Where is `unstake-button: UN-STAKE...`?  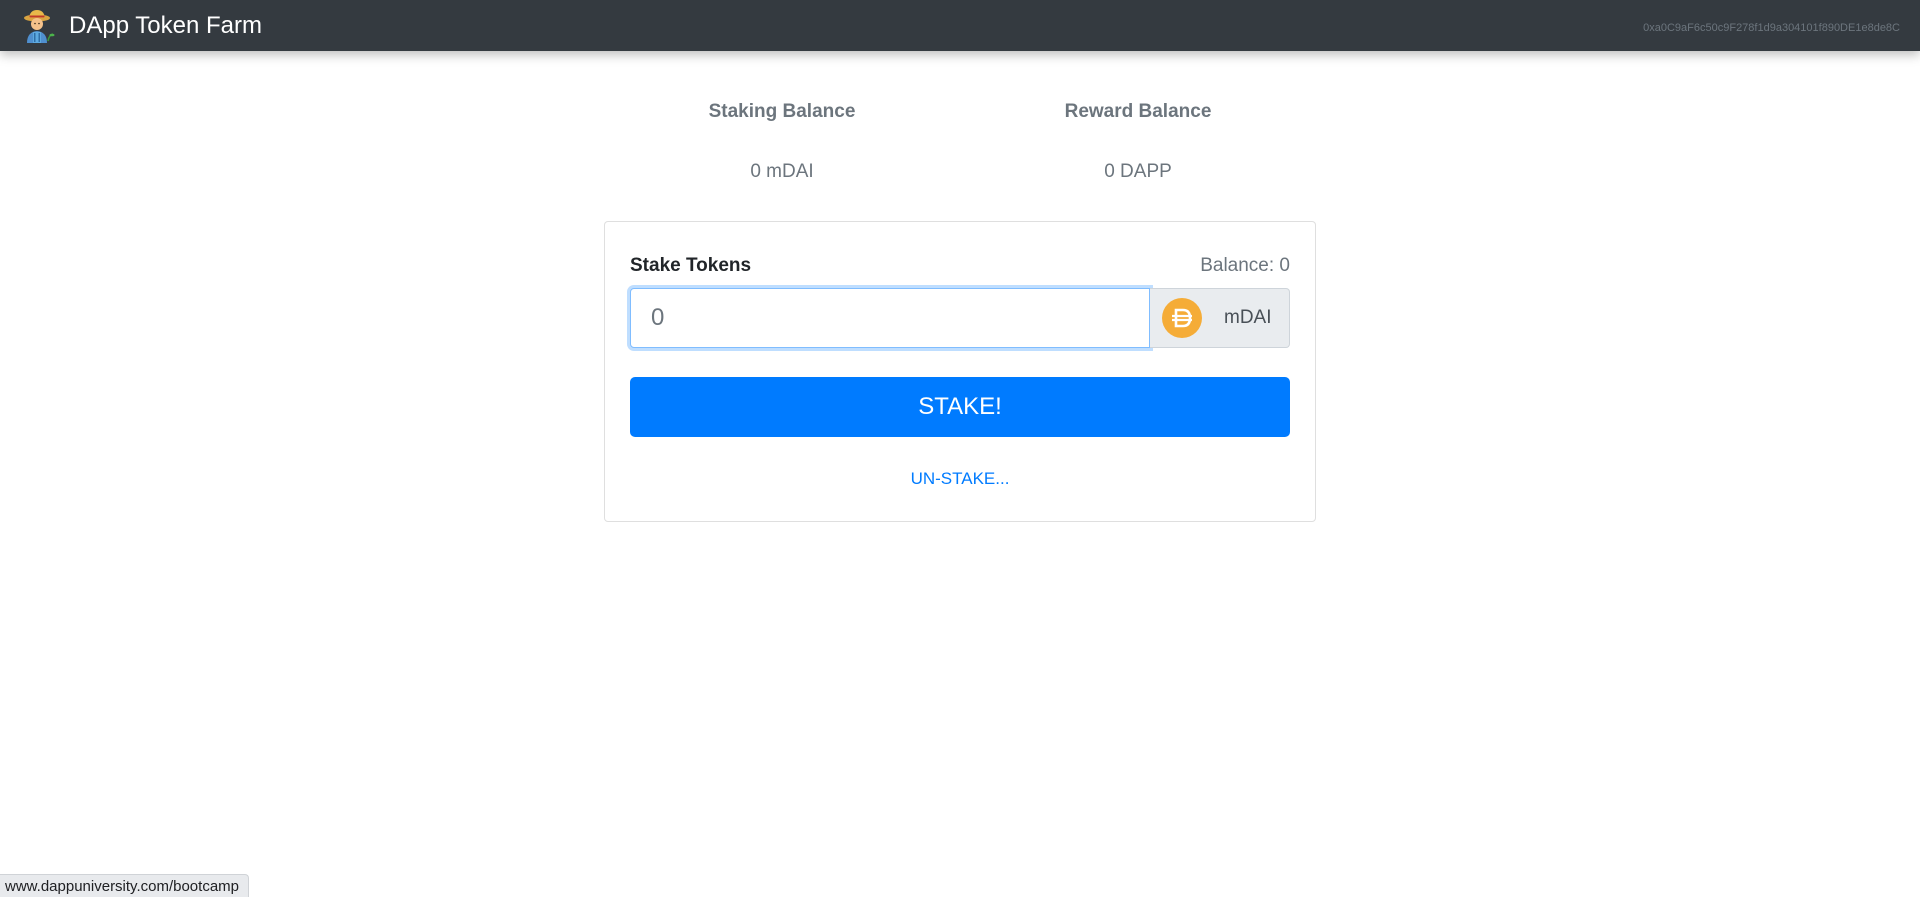
unstake-button: UN-STAKE... is located at coordinates (960, 479).